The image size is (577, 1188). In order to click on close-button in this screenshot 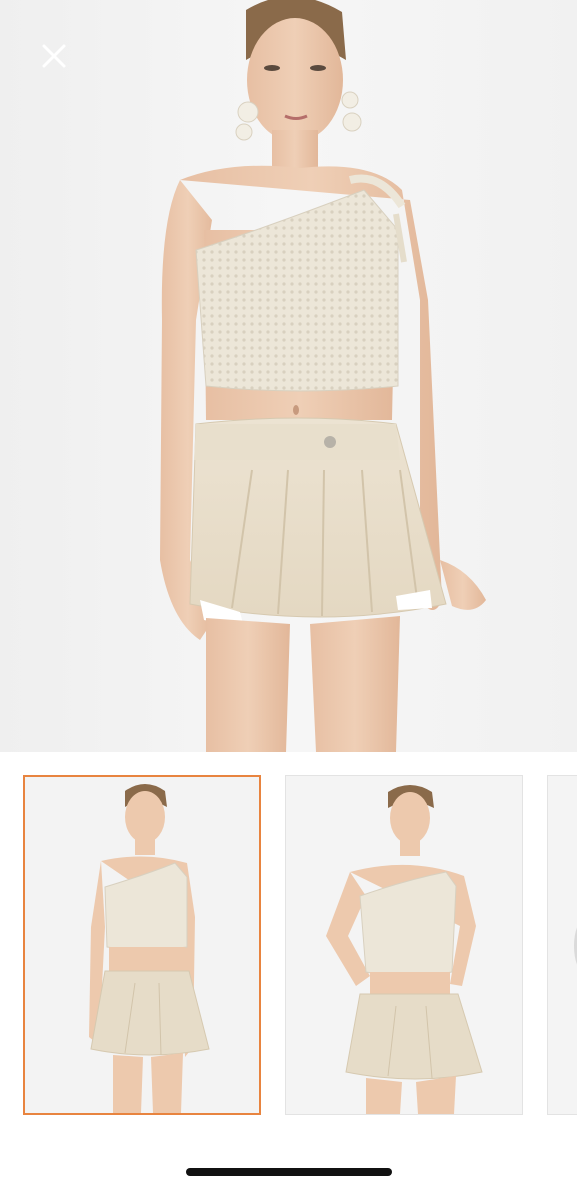, I will do `click(54, 56)`.